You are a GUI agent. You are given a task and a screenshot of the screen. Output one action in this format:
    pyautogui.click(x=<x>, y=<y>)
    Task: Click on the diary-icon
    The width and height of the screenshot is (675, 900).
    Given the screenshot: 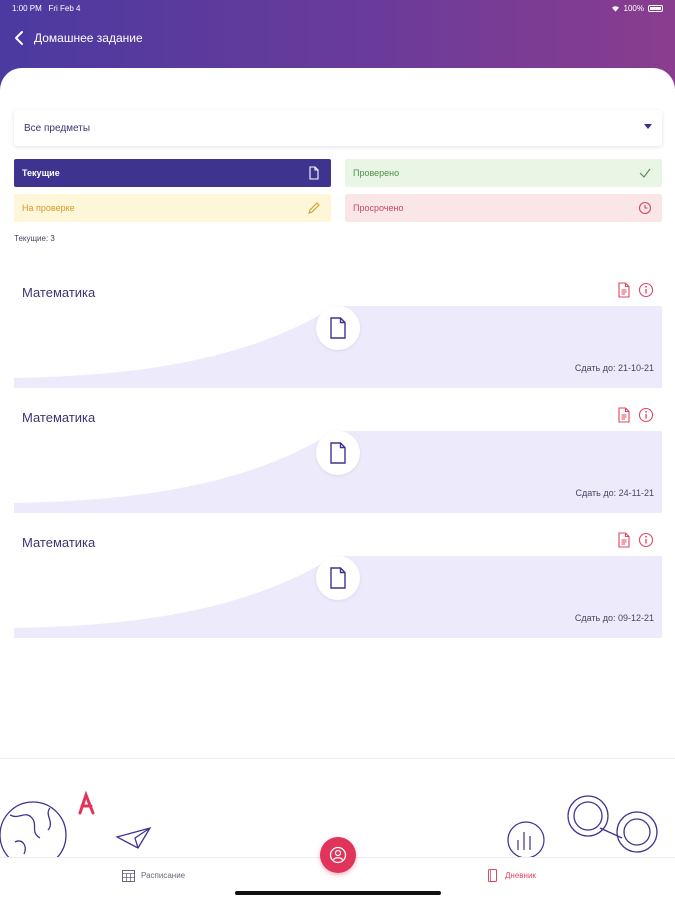 What is the action you would take?
    pyautogui.click(x=492, y=875)
    